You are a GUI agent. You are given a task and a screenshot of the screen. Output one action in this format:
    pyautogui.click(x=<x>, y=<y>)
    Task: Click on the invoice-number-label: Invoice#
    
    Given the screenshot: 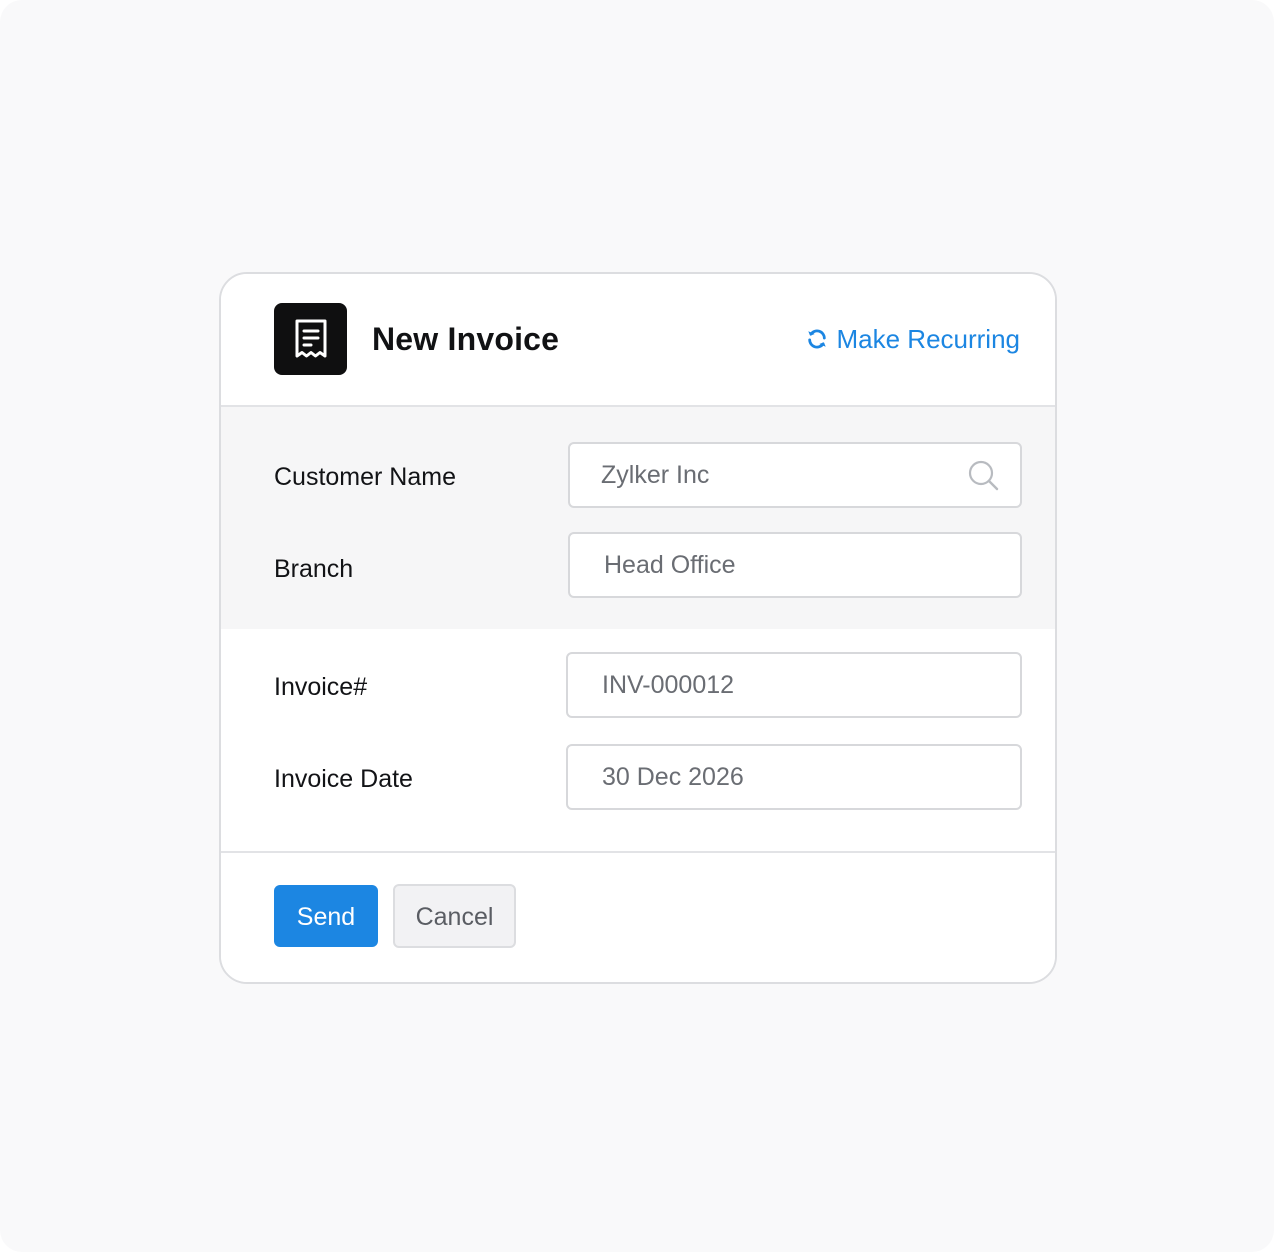 What is the action you would take?
    pyautogui.click(x=321, y=687)
    